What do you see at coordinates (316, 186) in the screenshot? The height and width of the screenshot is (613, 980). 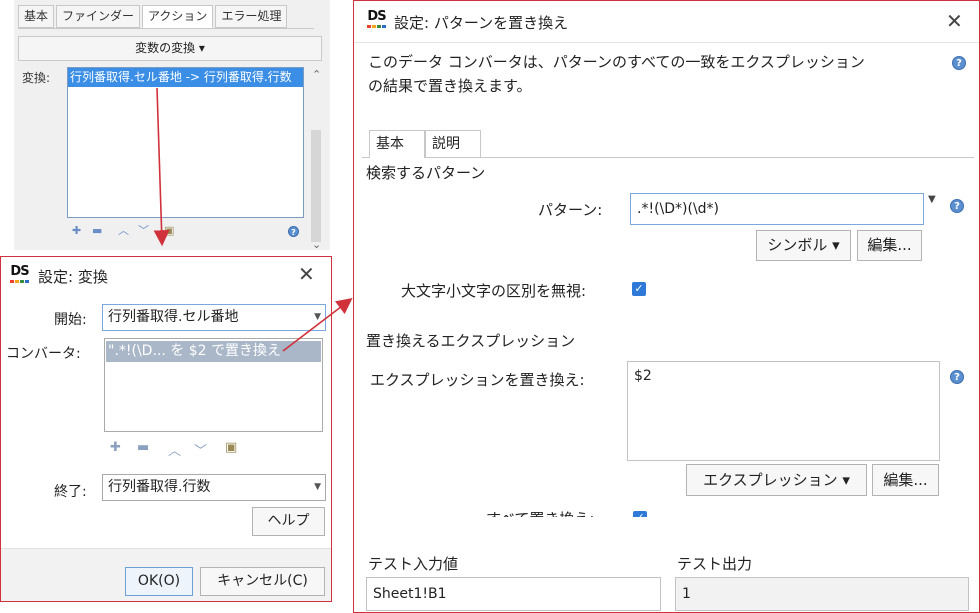 I see `panel-scrollbar-thumb` at bounding box center [316, 186].